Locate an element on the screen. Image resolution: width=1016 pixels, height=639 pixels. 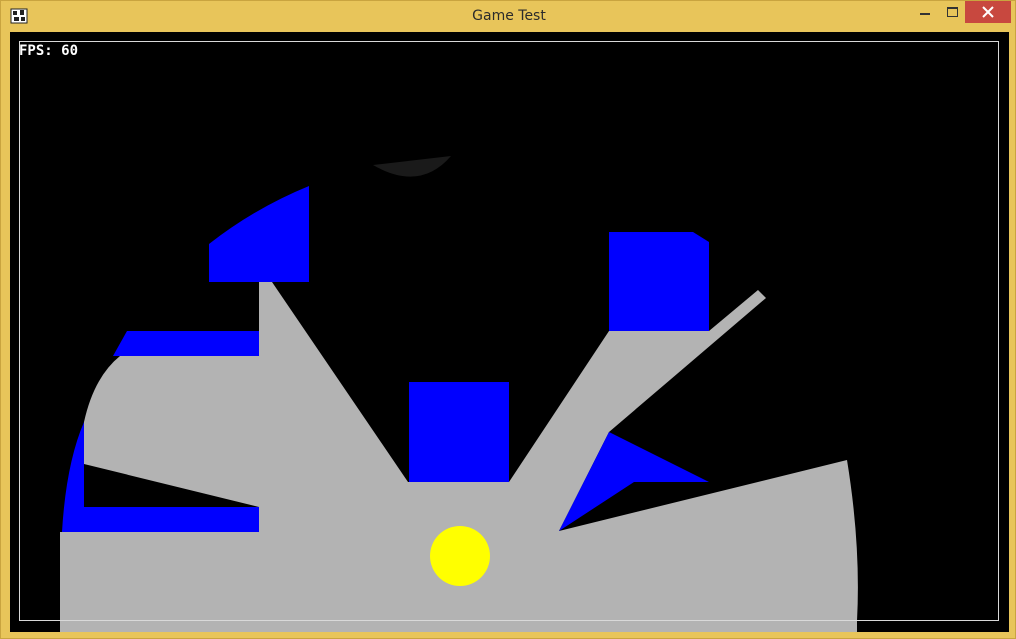
maximize-icon is located at coordinates (952, 12).